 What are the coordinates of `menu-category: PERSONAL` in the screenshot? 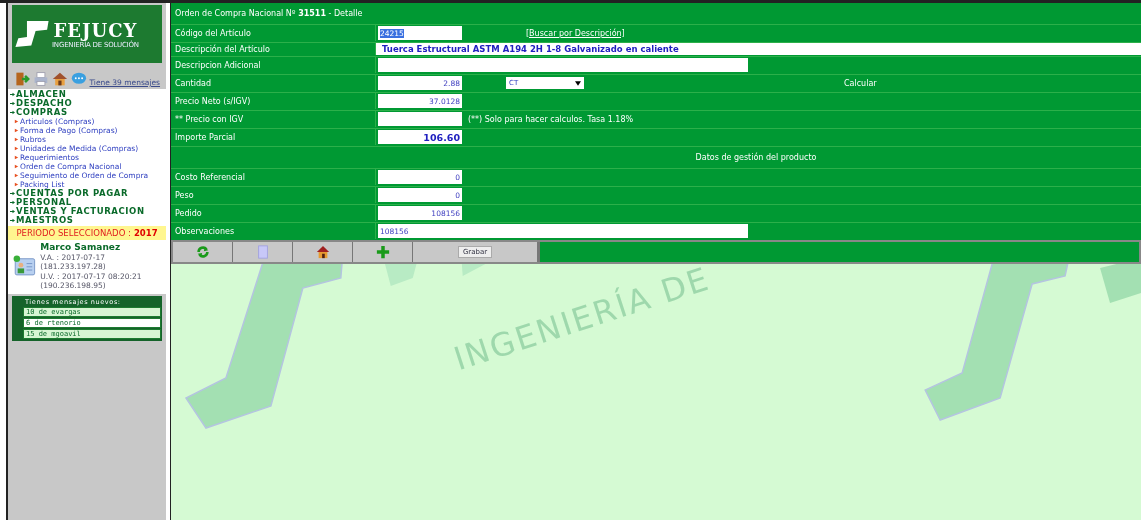 It's located at (44, 202).